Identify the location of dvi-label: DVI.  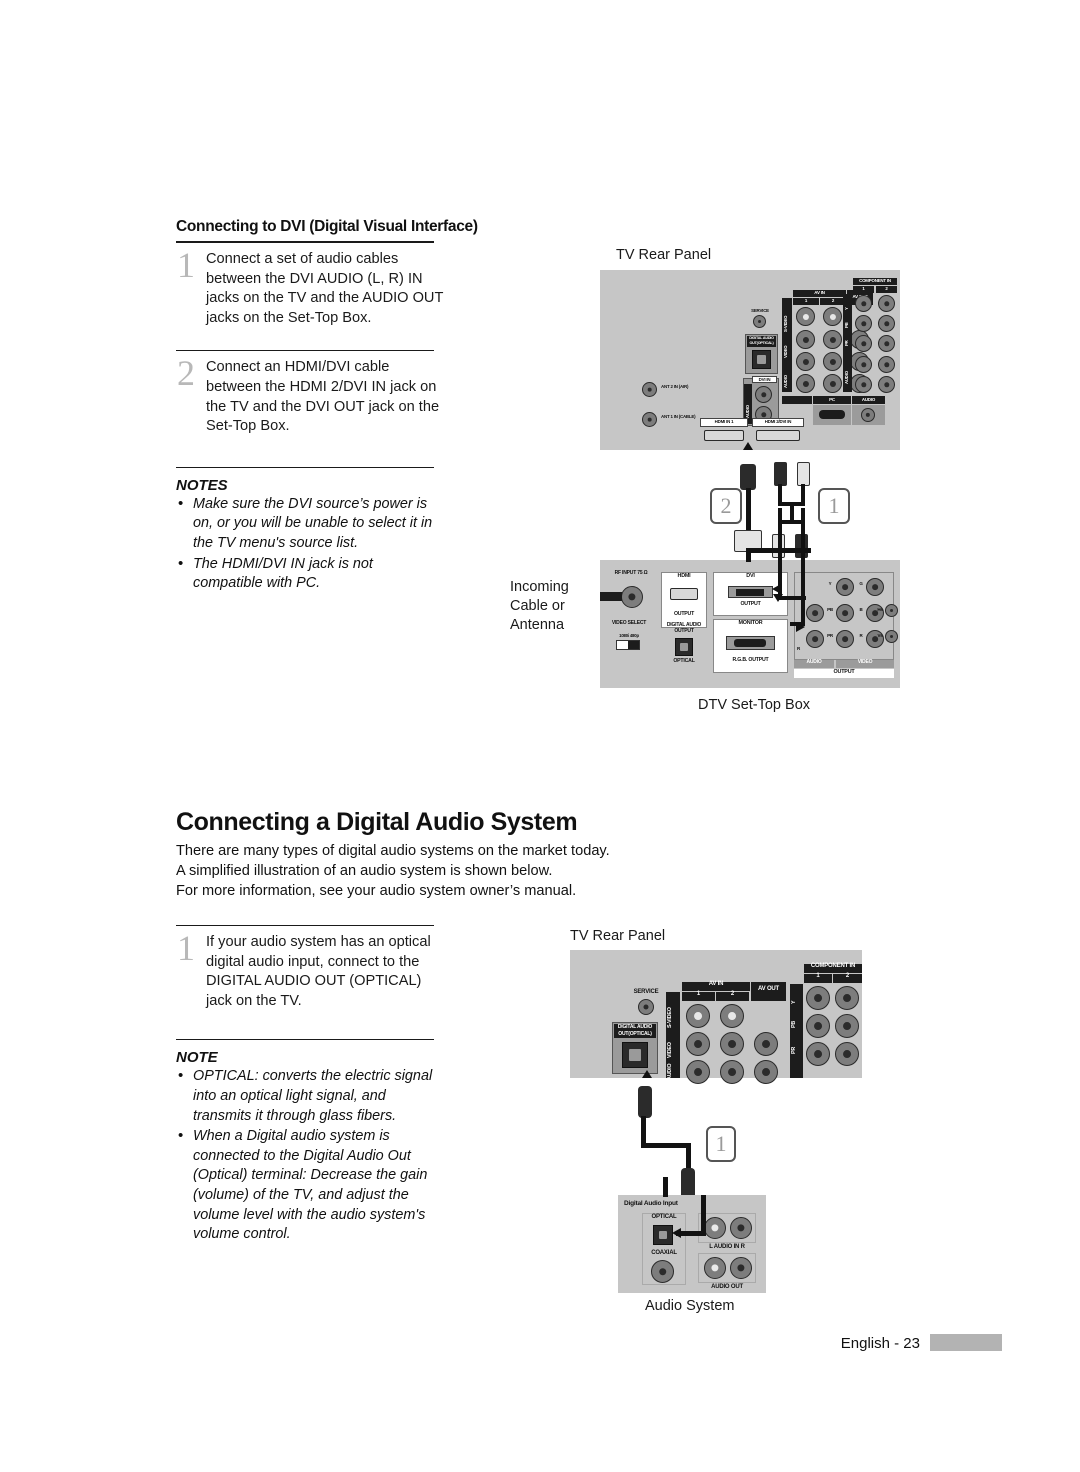
(750, 576).